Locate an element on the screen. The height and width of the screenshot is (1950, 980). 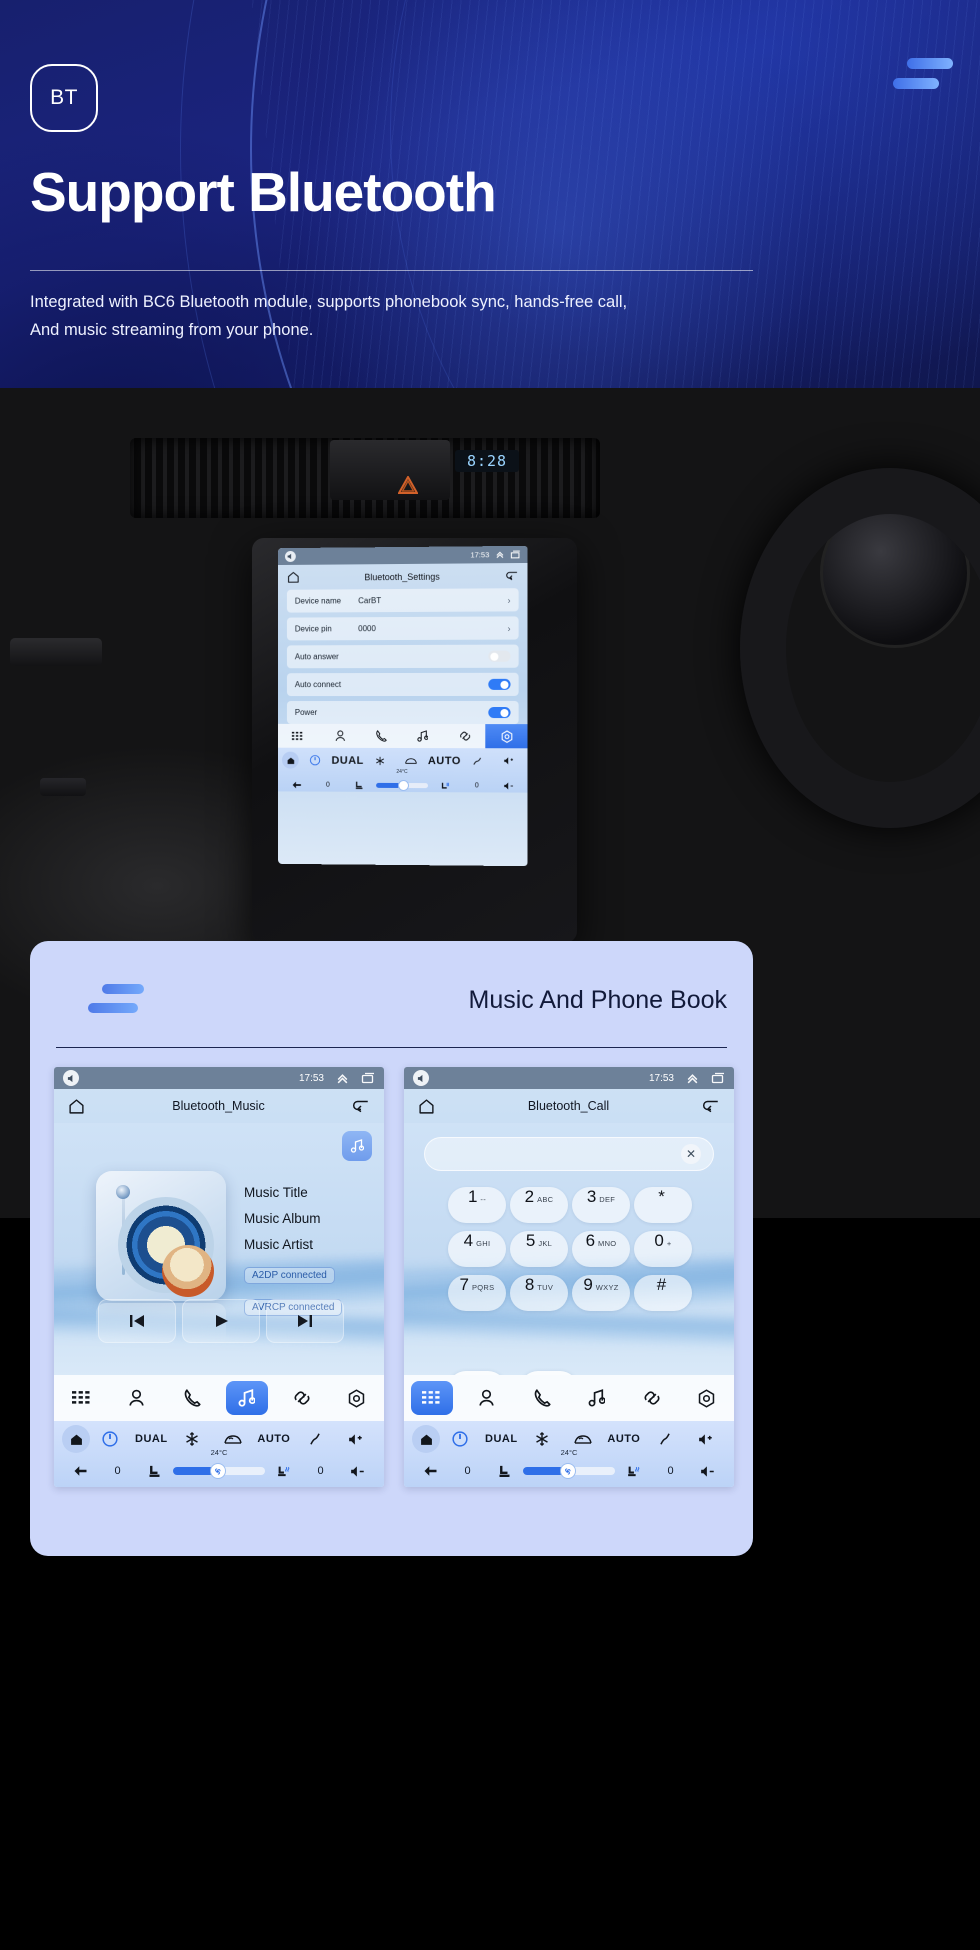
climate-home-button is located at coordinates (290, 760).